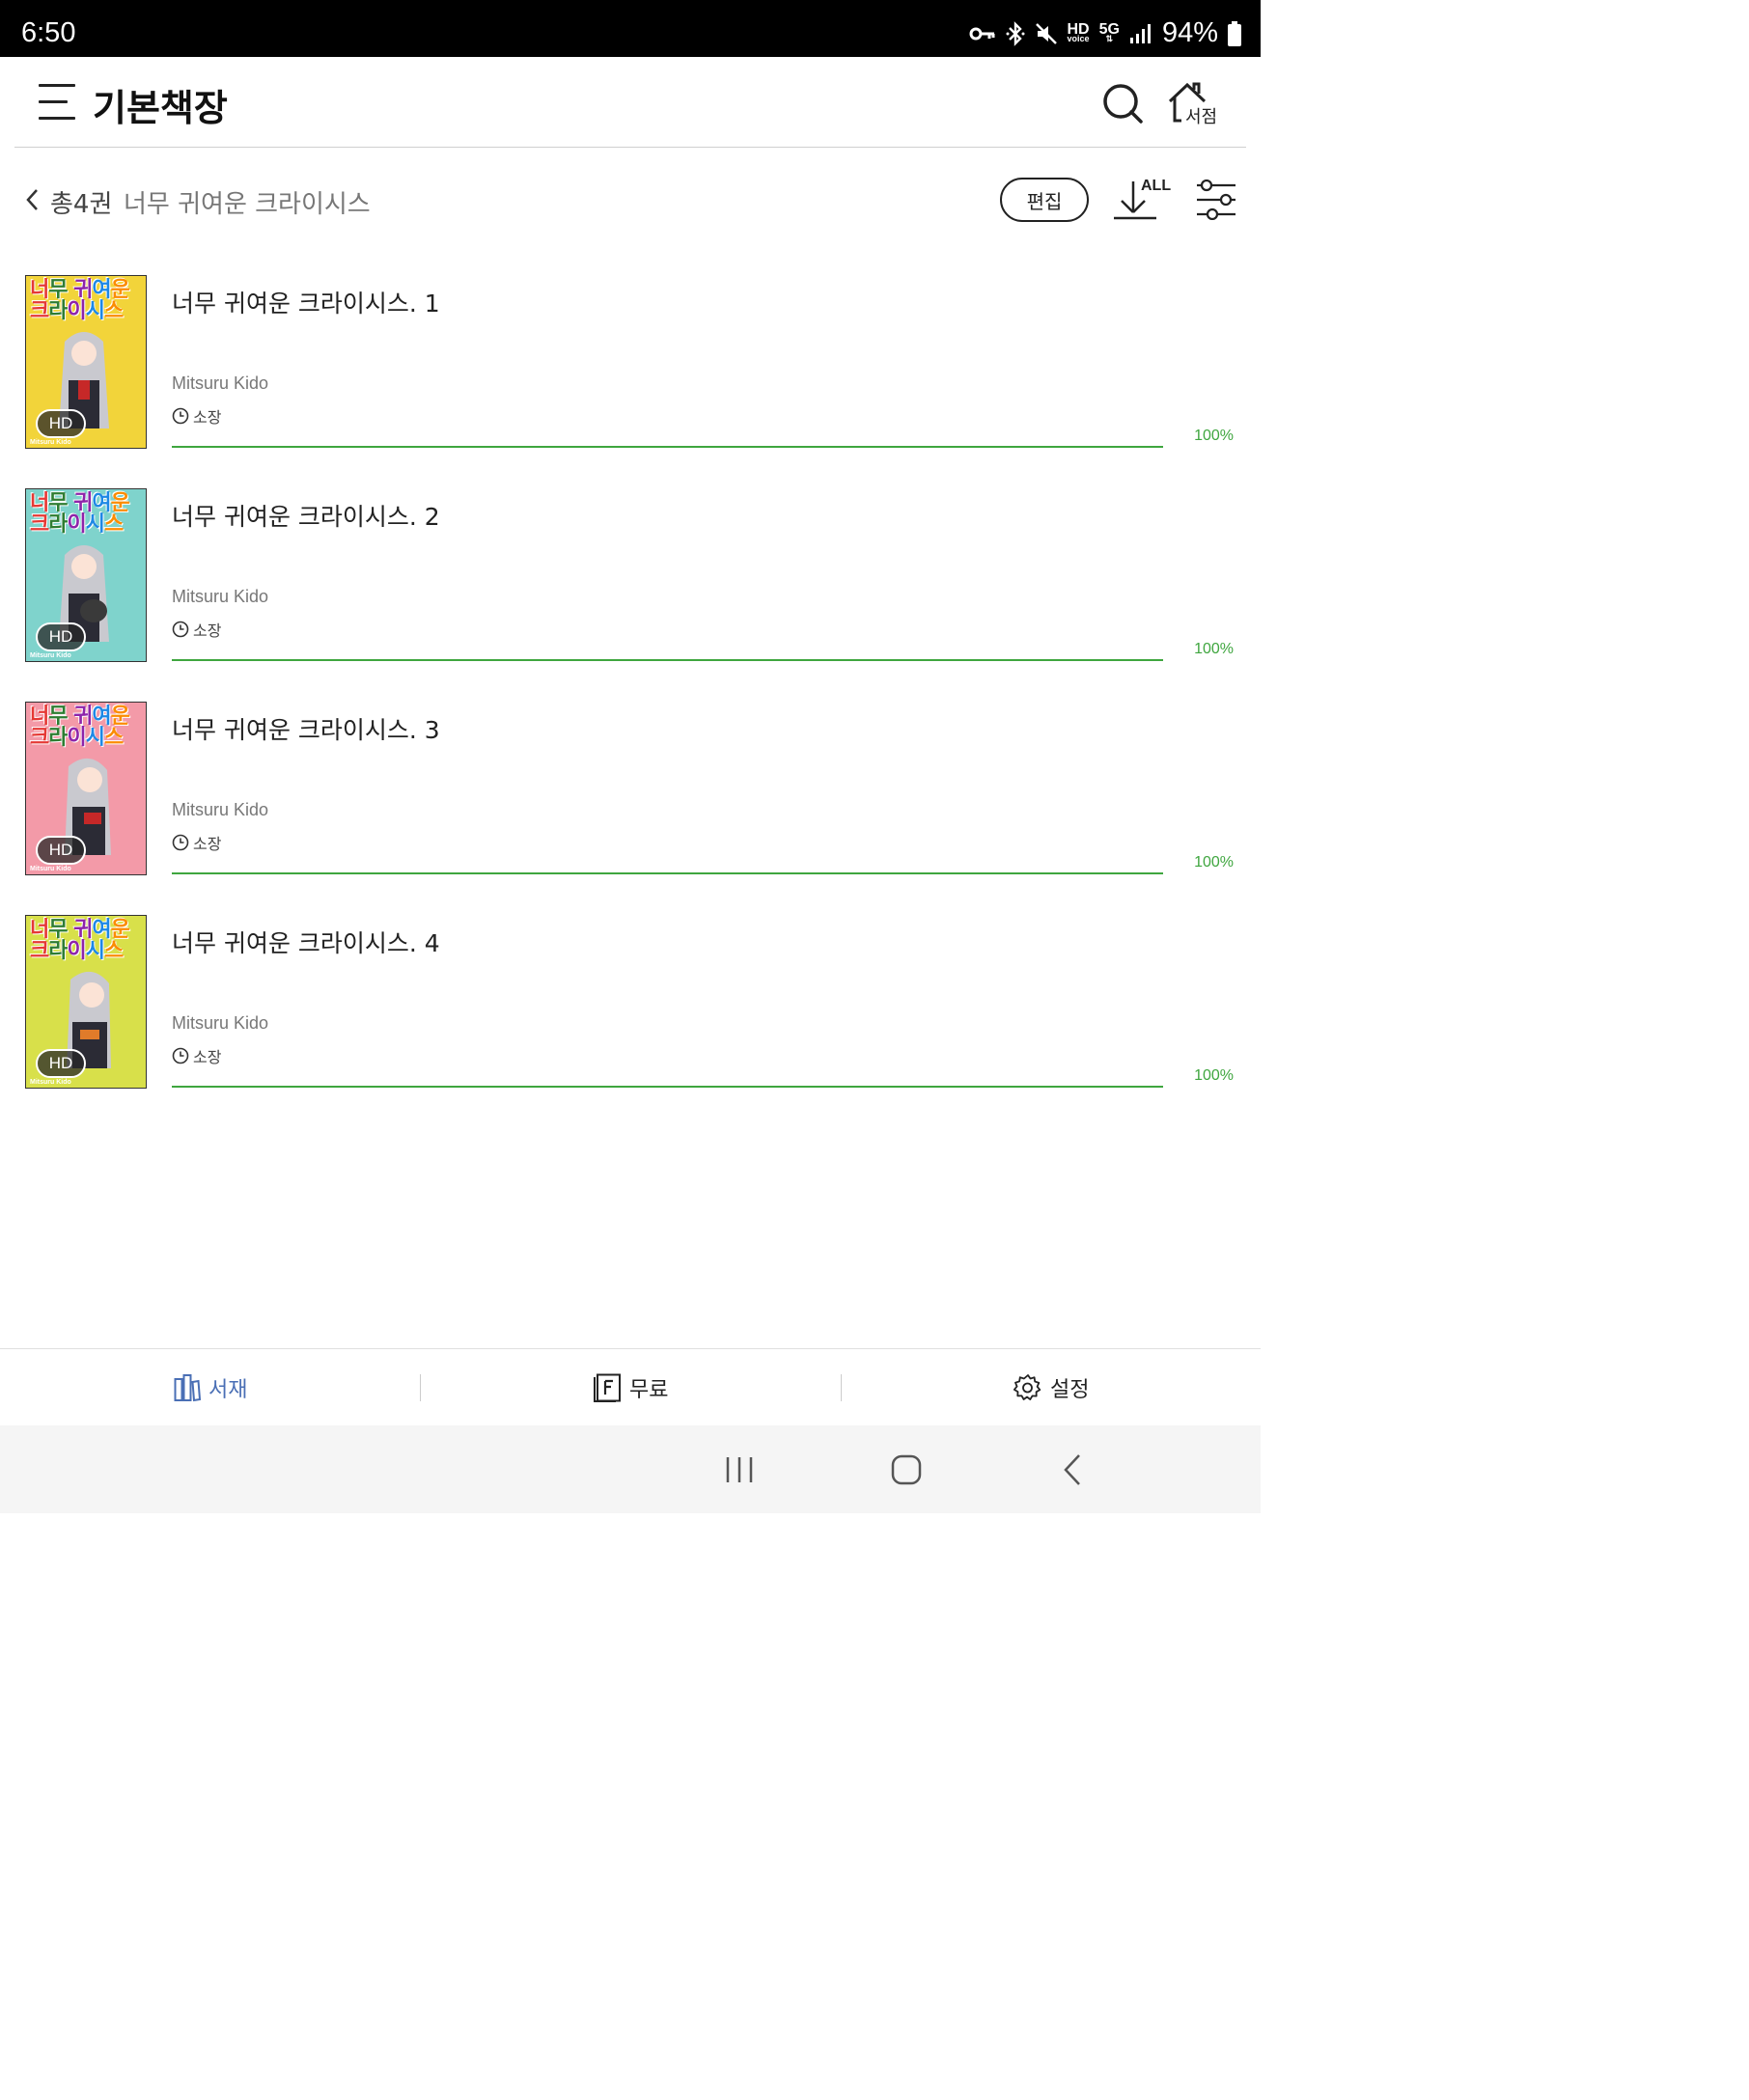 The height and width of the screenshot is (2100, 1749). I want to click on series-title: 너무 귀여운 크라이시스, so click(248, 204).